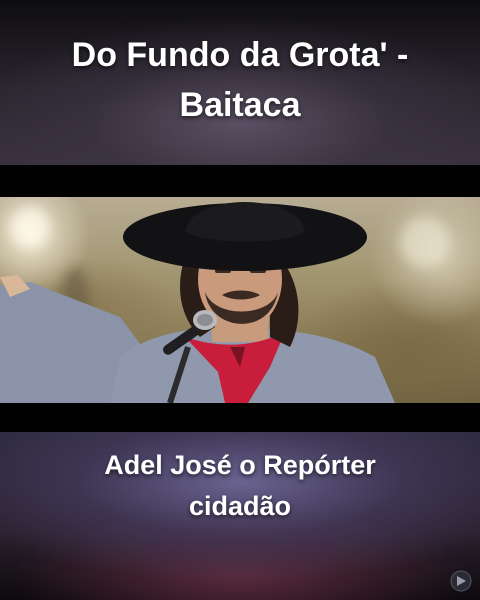 This screenshot has width=480, height=600. Describe the element at coordinates (240, 105) in the screenshot. I see `video-title-line-2: Baitaca` at that location.